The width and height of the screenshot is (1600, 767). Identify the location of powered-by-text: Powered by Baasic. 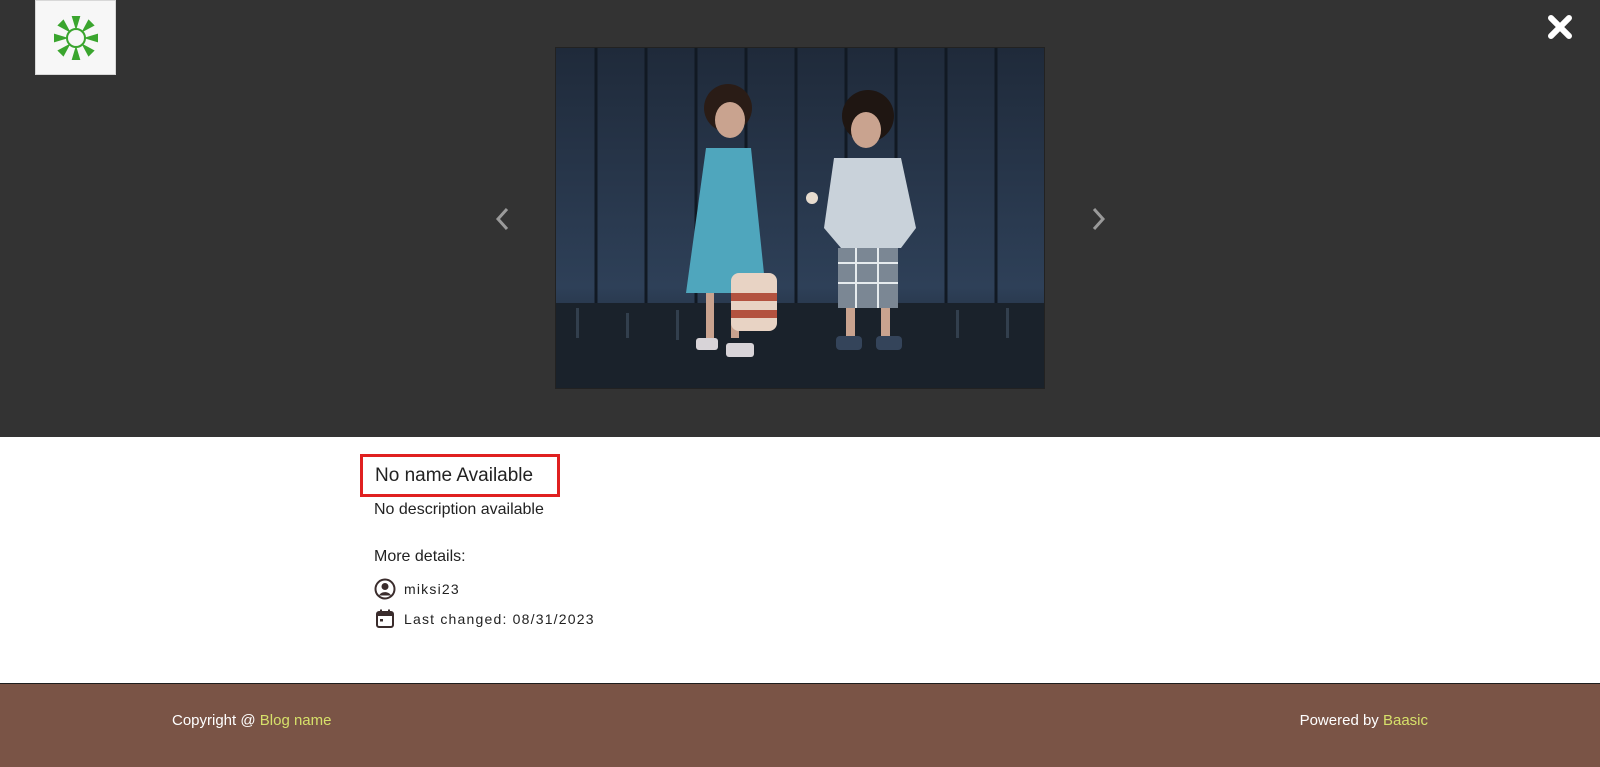
(1364, 720).